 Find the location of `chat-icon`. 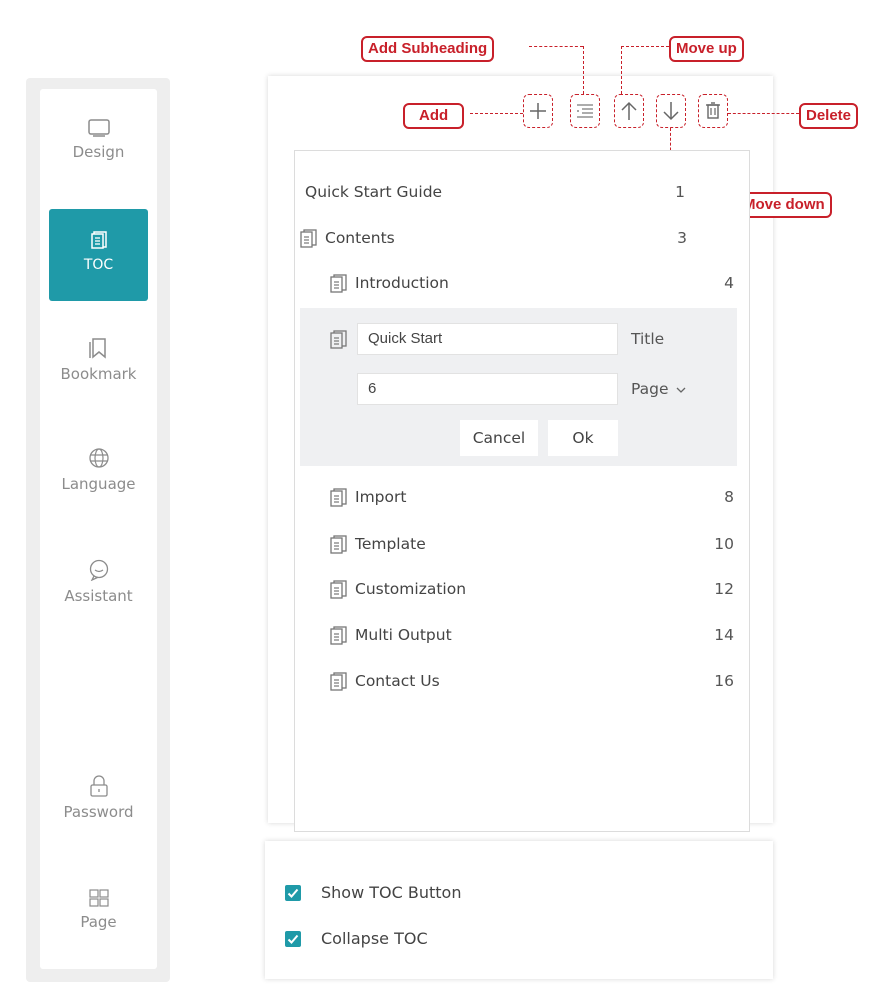

chat-icon is located at coordinates (98, 570).